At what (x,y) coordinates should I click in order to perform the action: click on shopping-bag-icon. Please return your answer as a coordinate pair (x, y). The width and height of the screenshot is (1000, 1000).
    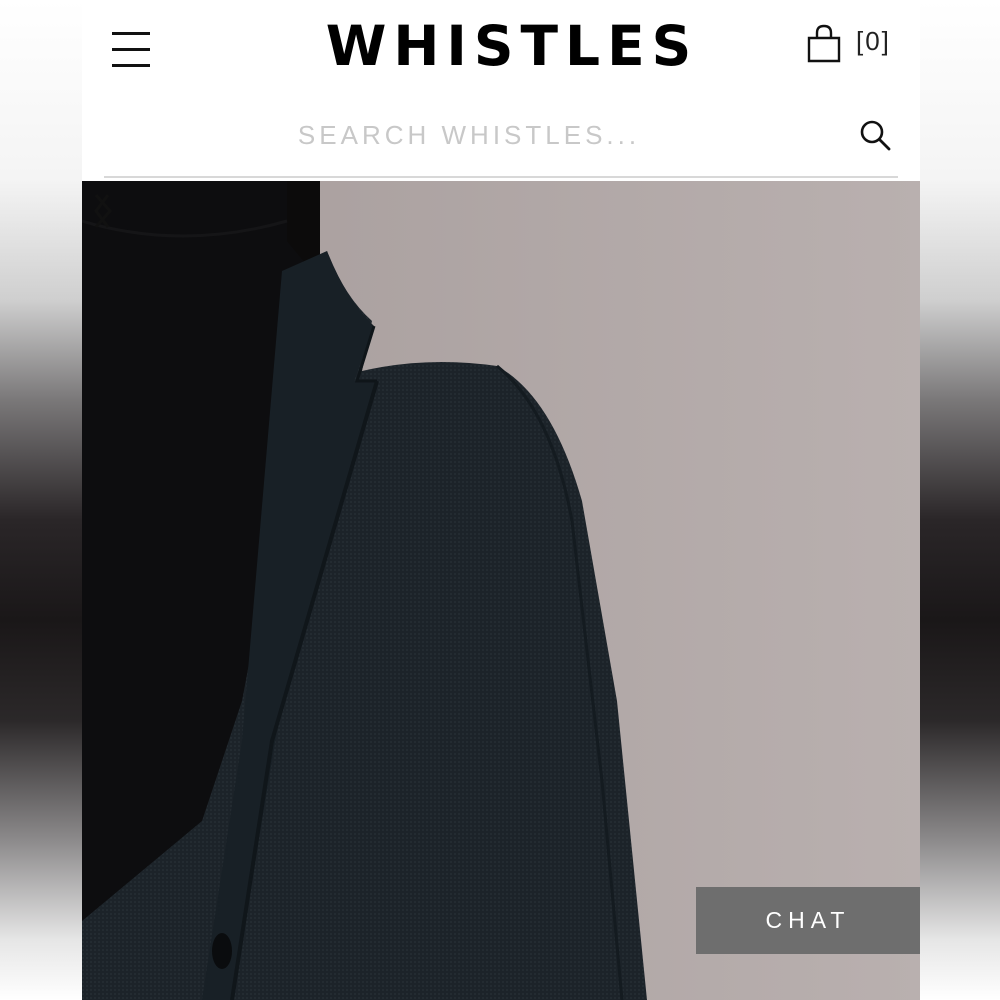
    Looking at the image, I should click on (824, 44).